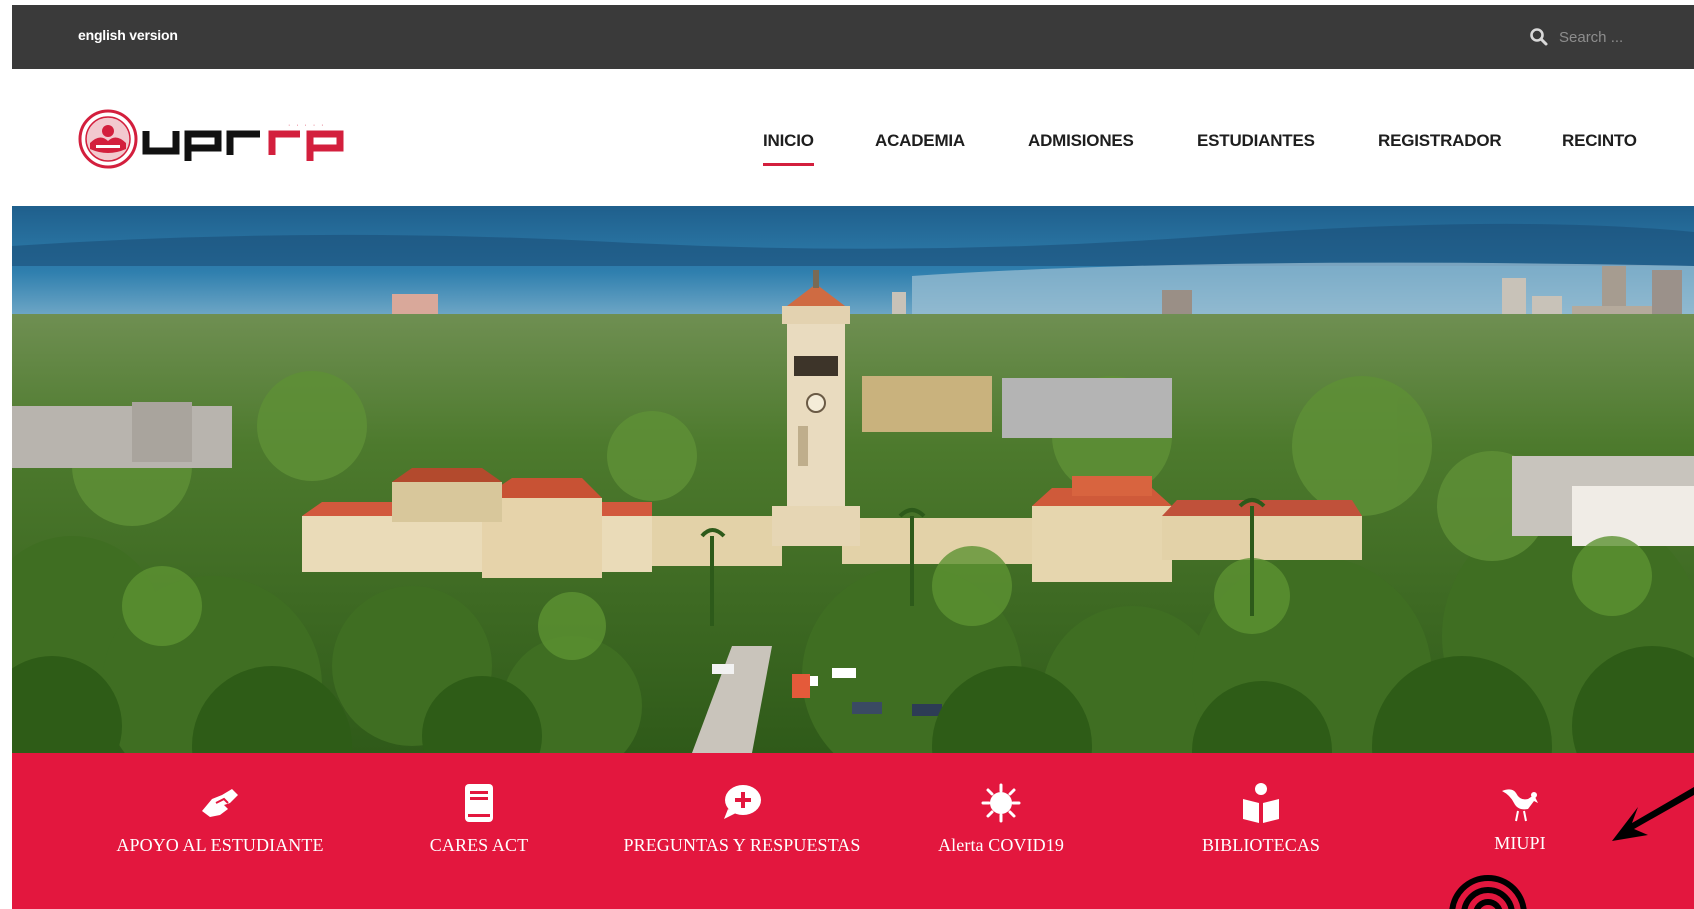 The width and height of the screenshot is (1694, 909). What do you see at coordinates (479, 803) in the screenshot?
I see `book-icon` at bounding box center [479, 803].